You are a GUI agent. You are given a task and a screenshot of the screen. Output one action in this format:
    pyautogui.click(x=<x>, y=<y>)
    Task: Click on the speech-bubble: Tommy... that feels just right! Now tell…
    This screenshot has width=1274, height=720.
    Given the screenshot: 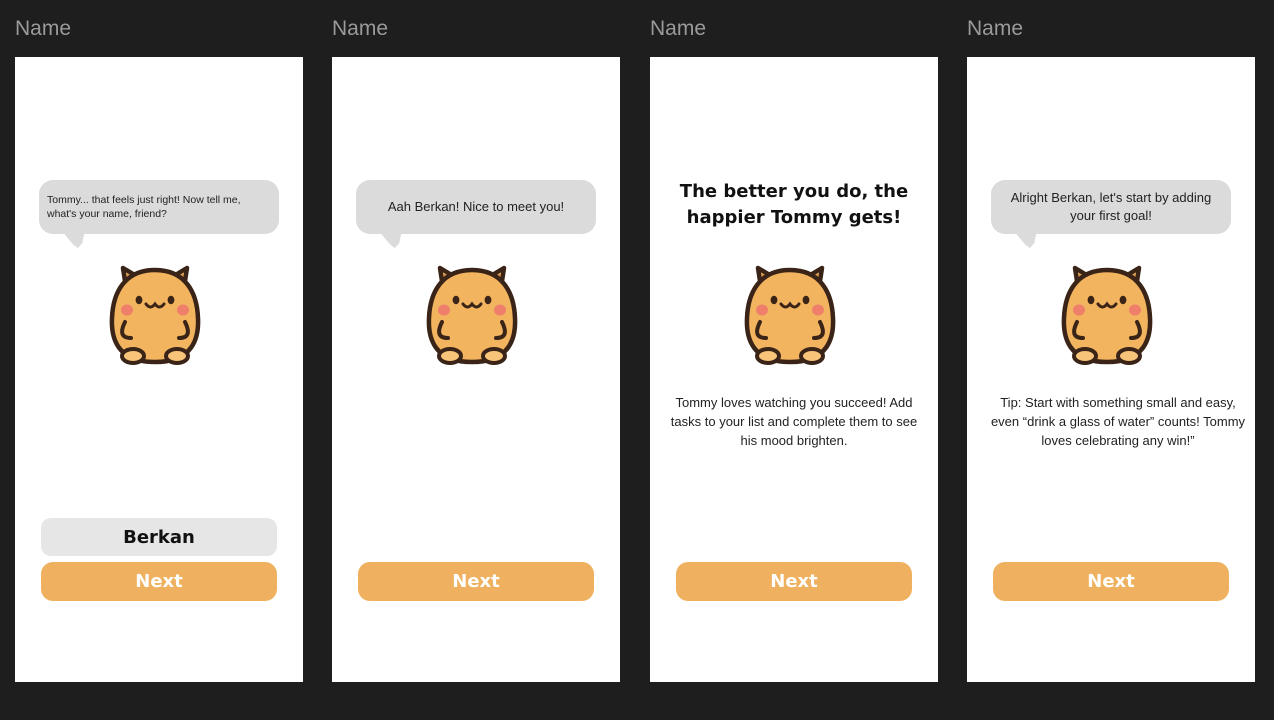 What is the action you would take?
    pyautogui.click(x=159, y=214)
    